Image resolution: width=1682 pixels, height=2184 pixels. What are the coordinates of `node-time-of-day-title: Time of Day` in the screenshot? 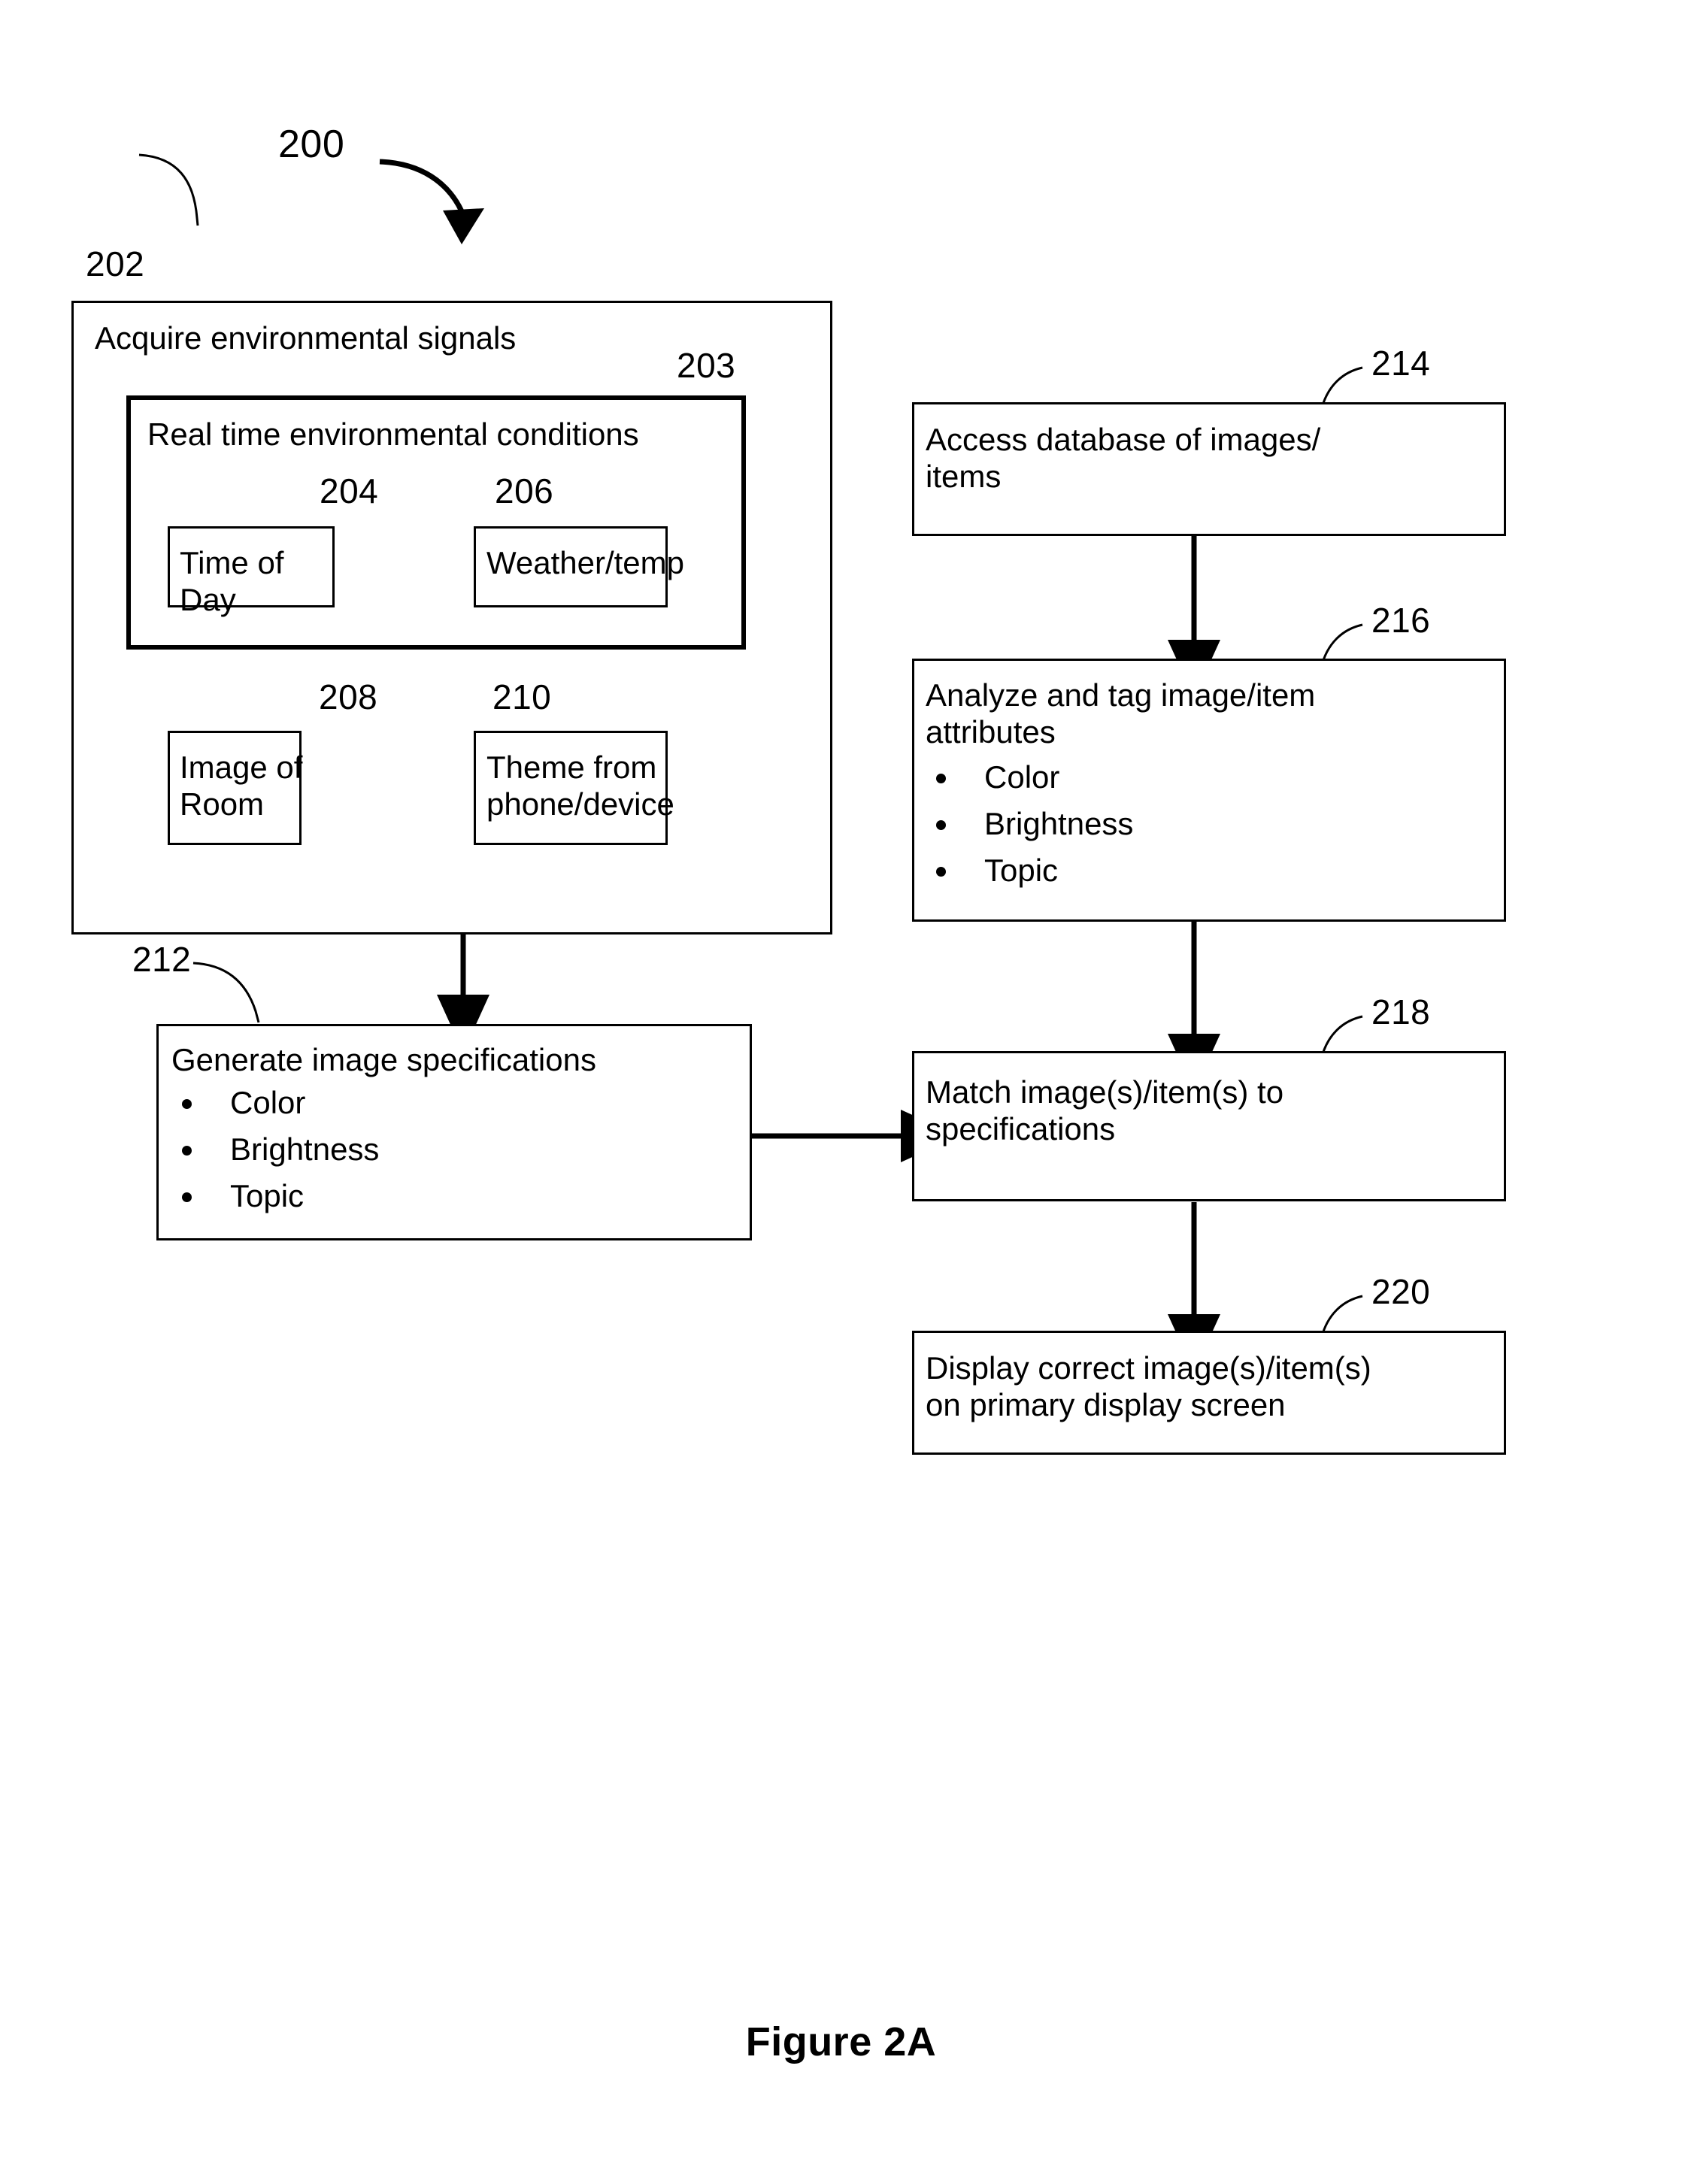 It's located at (232, 581).